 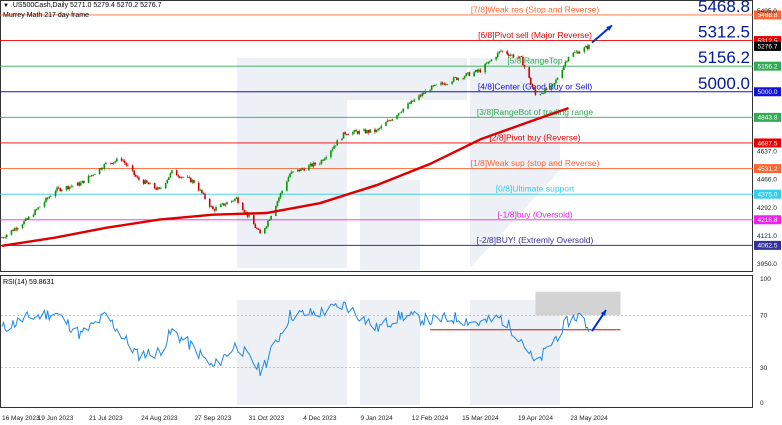 I want to click on date-tick-1: 19 Jun 2023, so click(x=56, y=418).